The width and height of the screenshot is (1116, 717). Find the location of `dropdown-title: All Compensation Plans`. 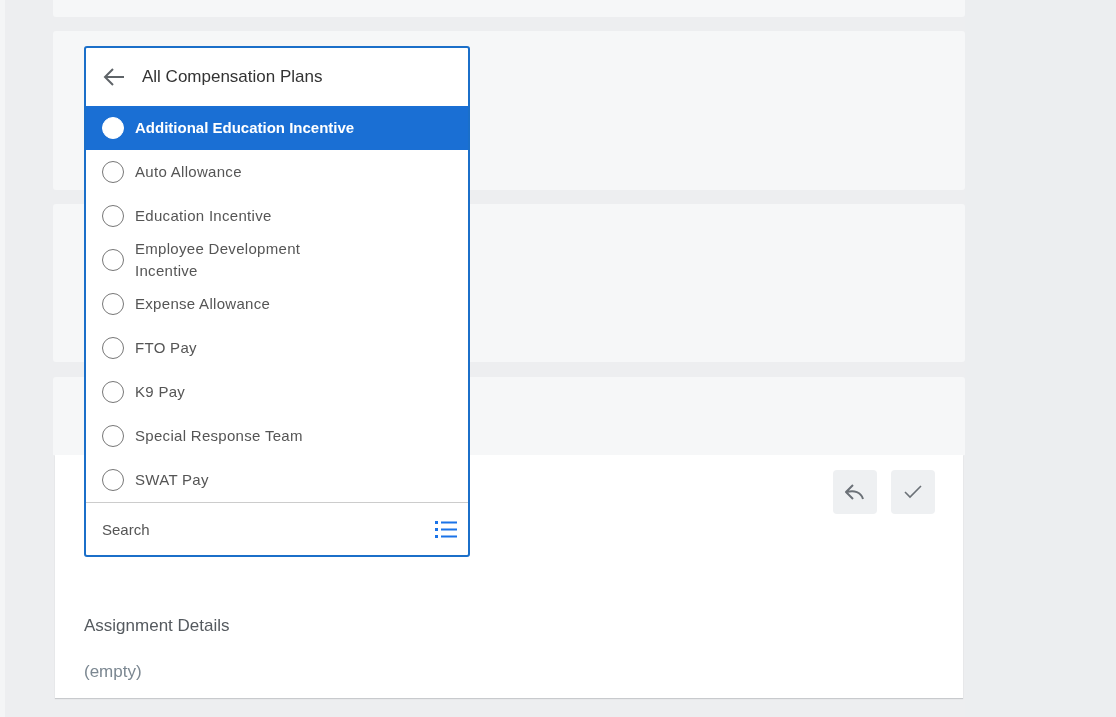

dropdown-title: All Compensation Plans is located at coordinates (232, 77).